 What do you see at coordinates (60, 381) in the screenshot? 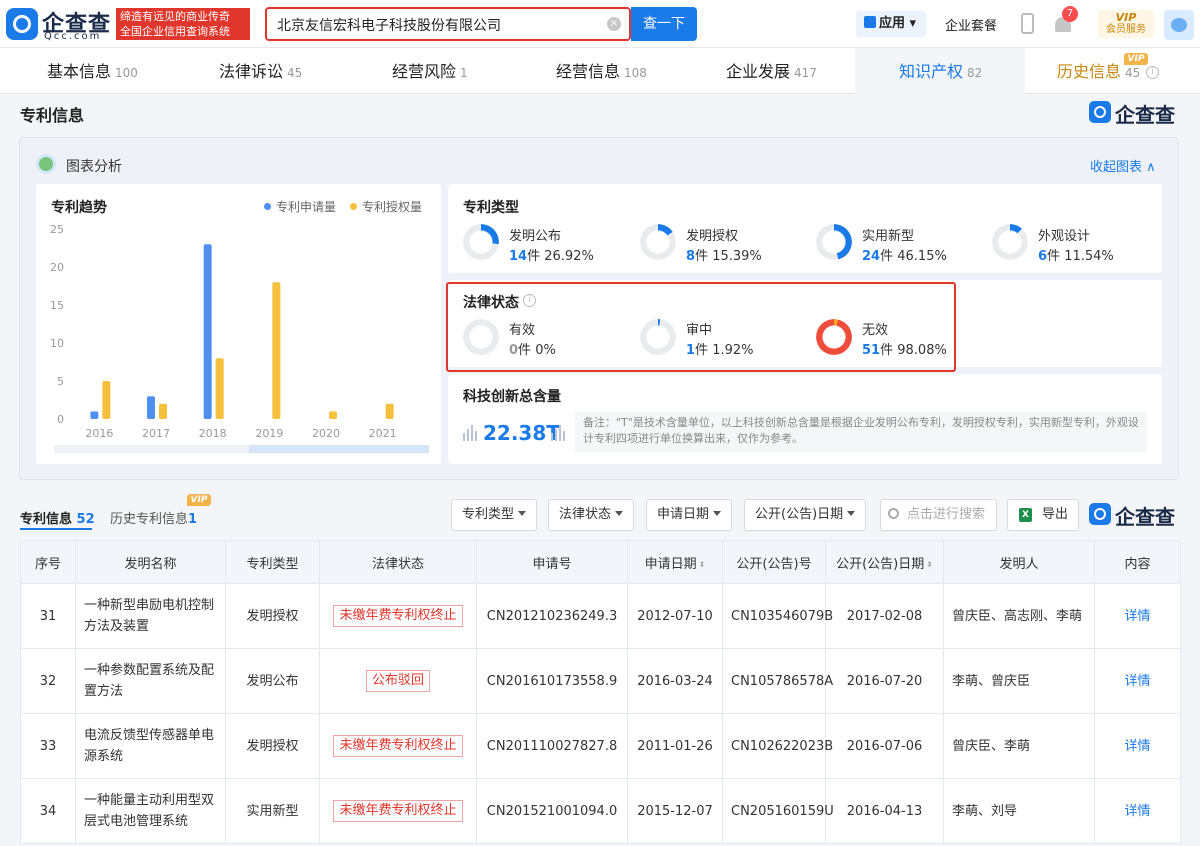
I see `y-tick-label: 5` at bounding box center [60, 381].